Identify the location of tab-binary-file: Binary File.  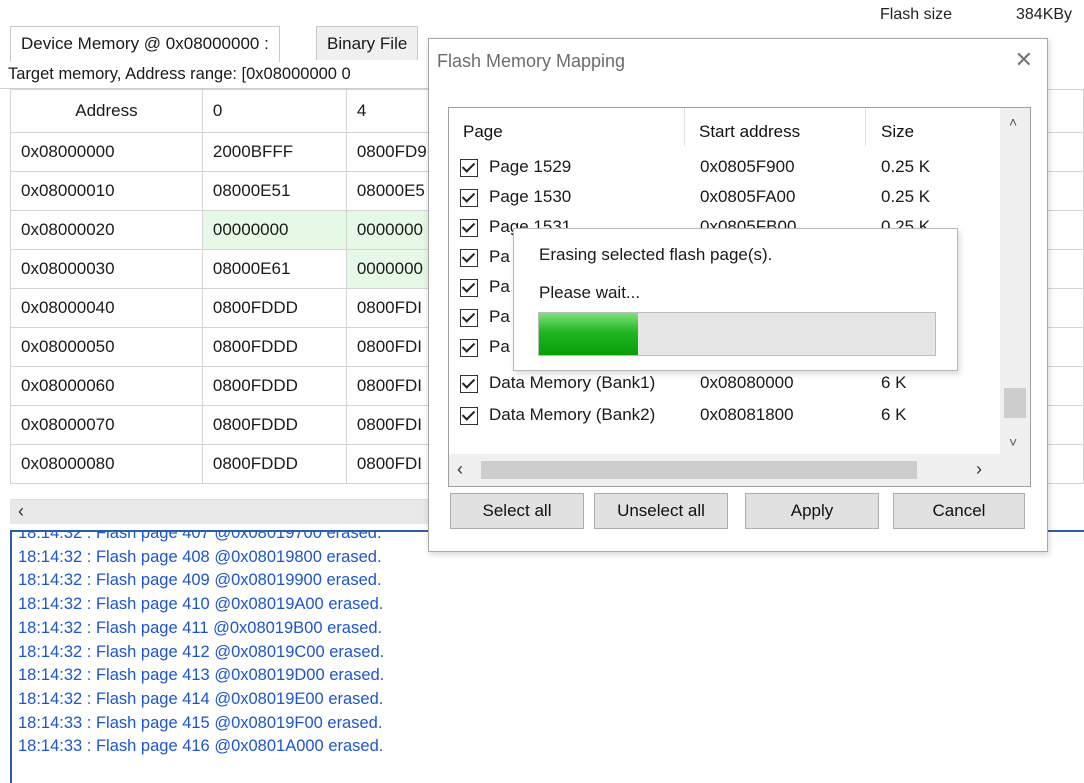
(367, 43).